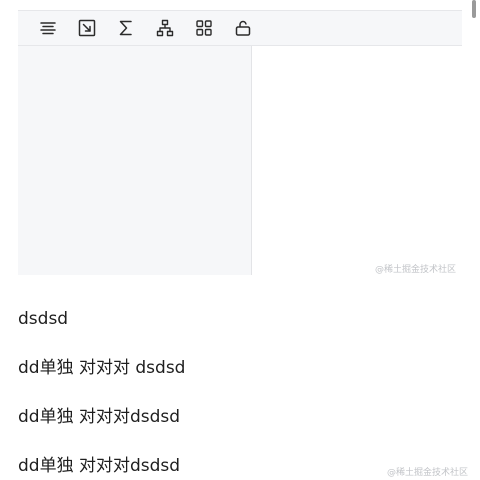 The height and width of the screenshot is (480, 480). Describe the element at coordinates (48, 28) in the screenshot. I see `align-lines-icon` at that location.